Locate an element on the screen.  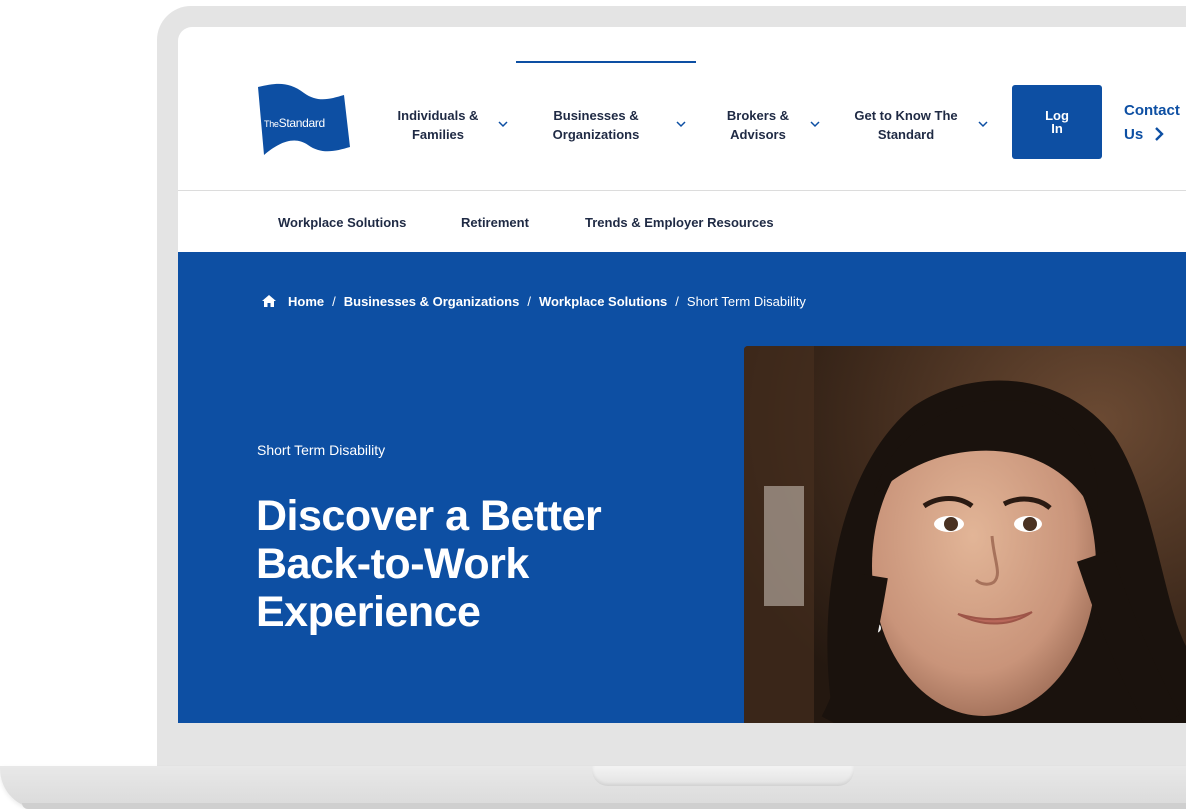
nav-brokers-advisors: Brokers & Advisors is located at coordinates (773, 125).